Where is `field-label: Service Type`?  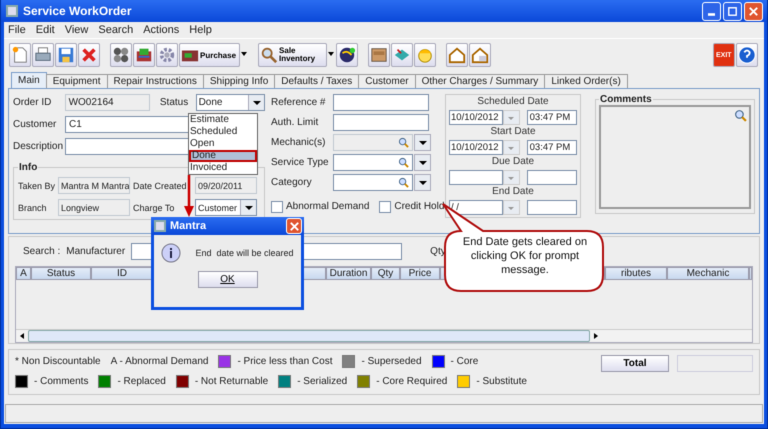 field-label: Service Type is located at coordinates (300, 162).